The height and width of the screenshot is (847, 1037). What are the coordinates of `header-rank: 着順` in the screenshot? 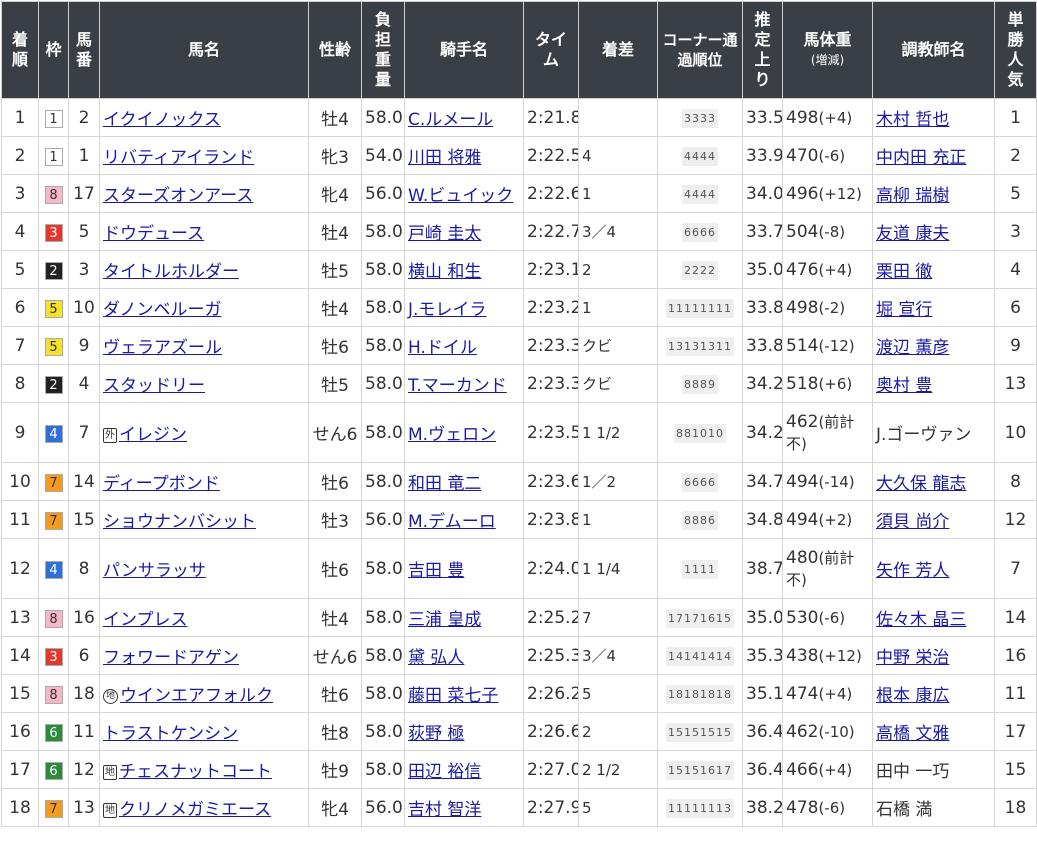 It's located at (20, 50).